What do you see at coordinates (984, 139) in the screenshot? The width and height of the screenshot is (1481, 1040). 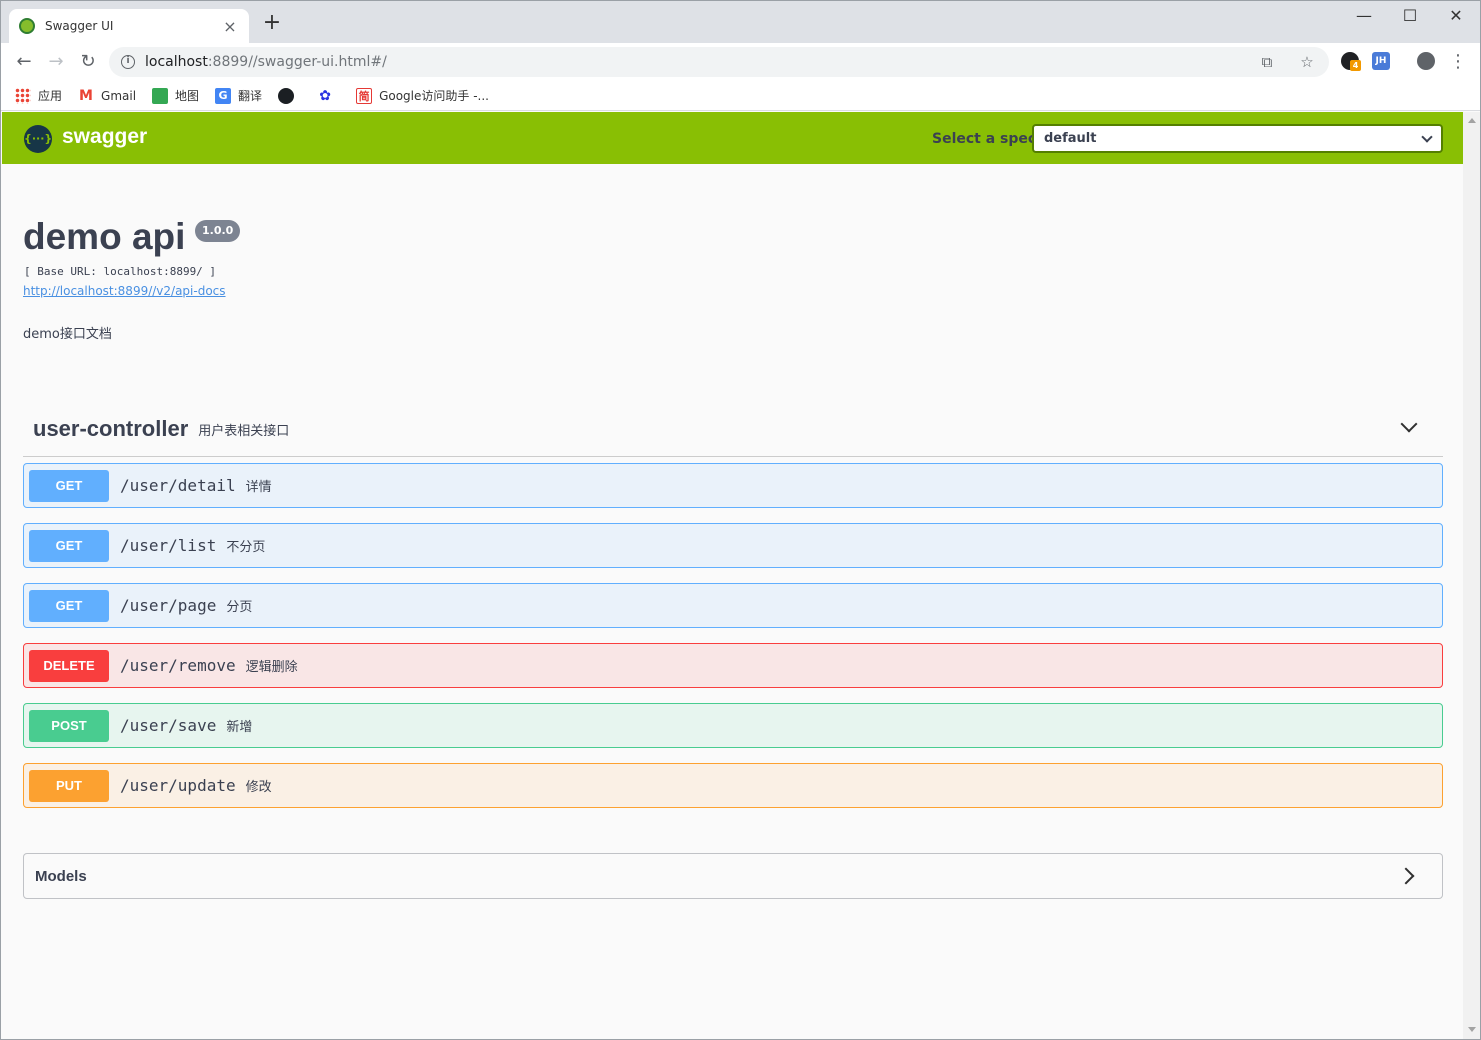 I see `select-spec-label: Select a spec` at bounding box center [984, 139].